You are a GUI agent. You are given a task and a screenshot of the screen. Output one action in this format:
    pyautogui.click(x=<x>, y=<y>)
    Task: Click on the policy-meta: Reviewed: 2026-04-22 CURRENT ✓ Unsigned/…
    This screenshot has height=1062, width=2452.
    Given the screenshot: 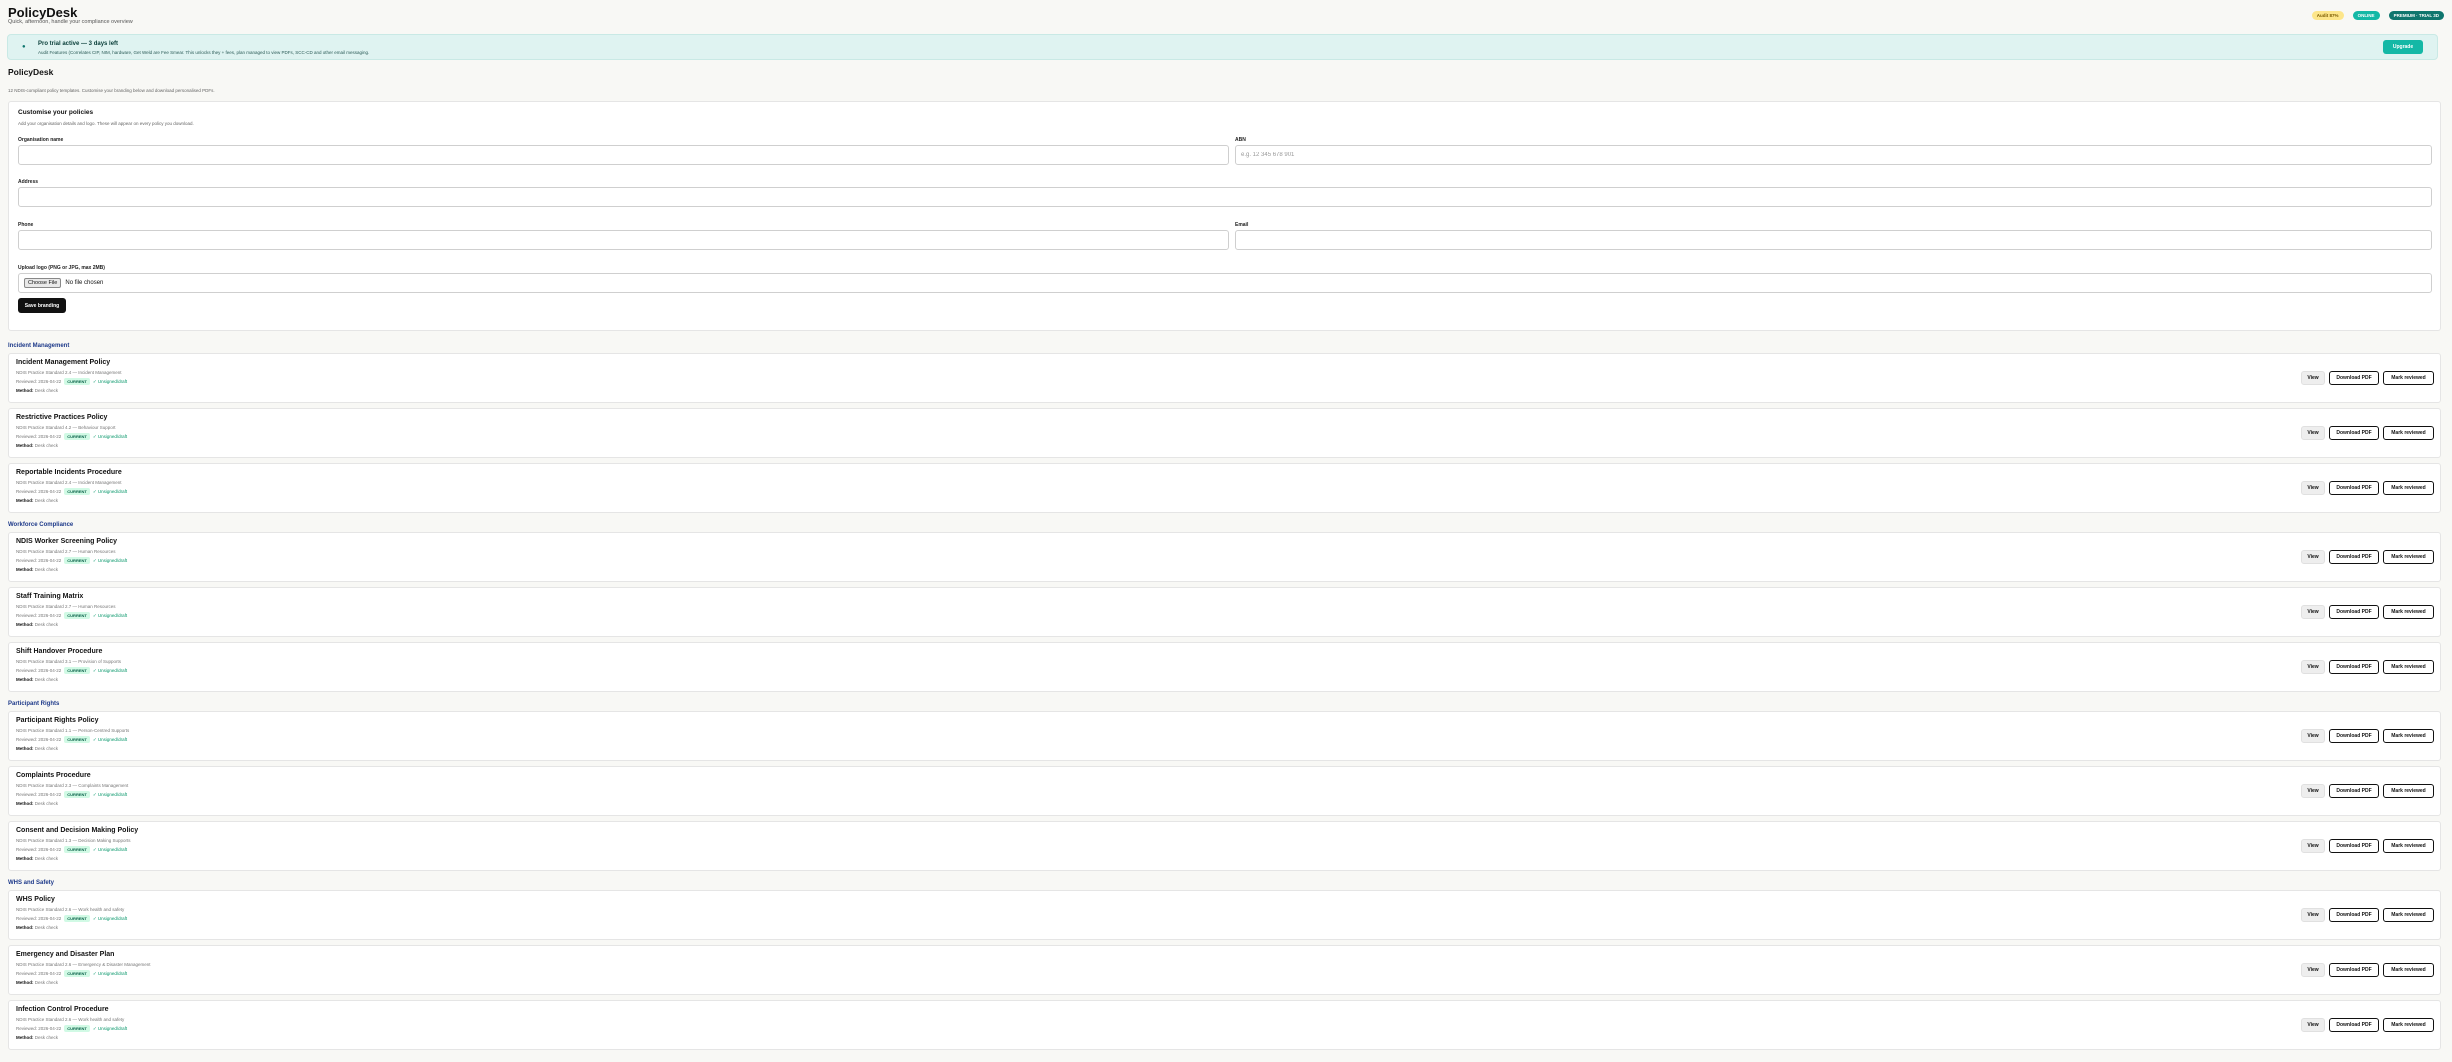 What is the action you would take?
    pyautogui.click(x=71, y=491)
    